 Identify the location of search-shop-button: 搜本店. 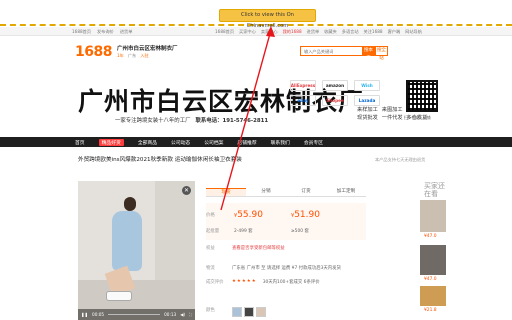
(368, 54).